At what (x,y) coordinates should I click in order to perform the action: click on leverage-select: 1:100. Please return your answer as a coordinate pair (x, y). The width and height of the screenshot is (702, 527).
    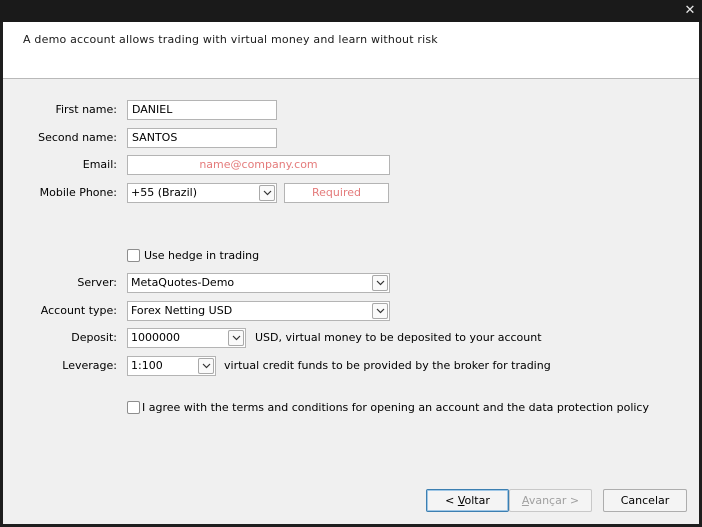
    Looking at the image, I should click on (171, 366).